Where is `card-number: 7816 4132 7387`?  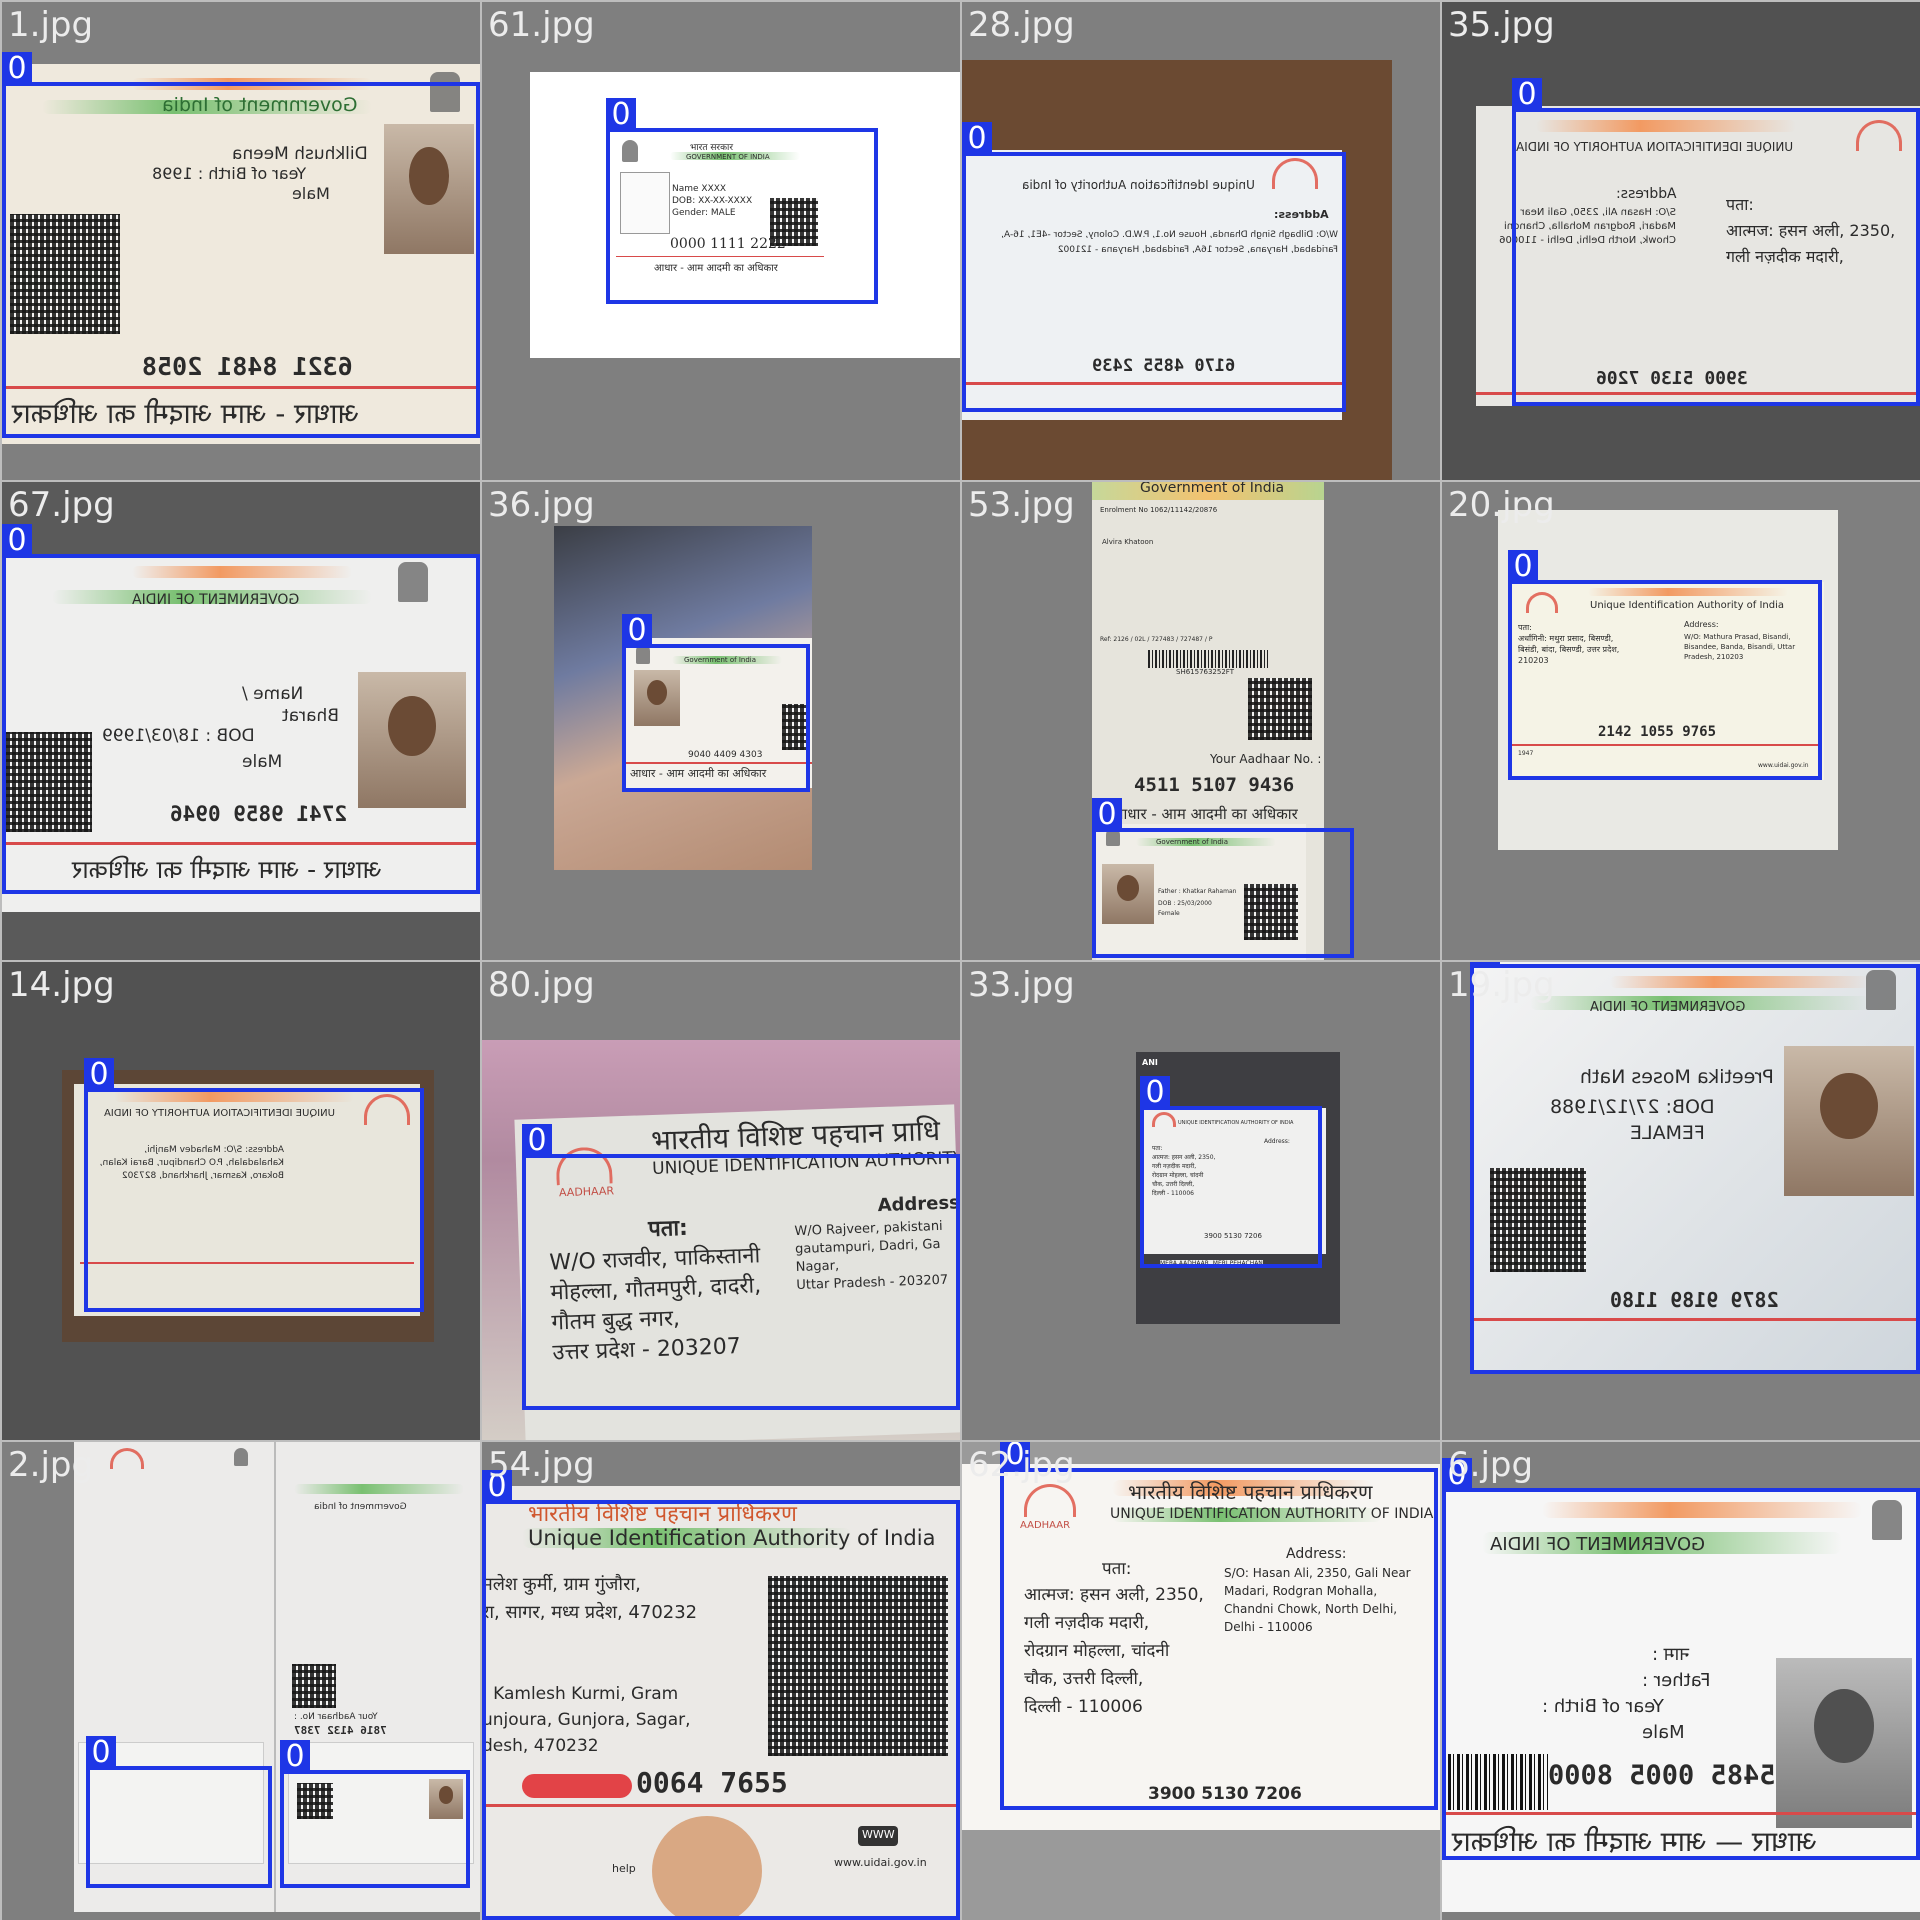 card-number: 7816 4132 7387 is located at coordinates (340, 1730).